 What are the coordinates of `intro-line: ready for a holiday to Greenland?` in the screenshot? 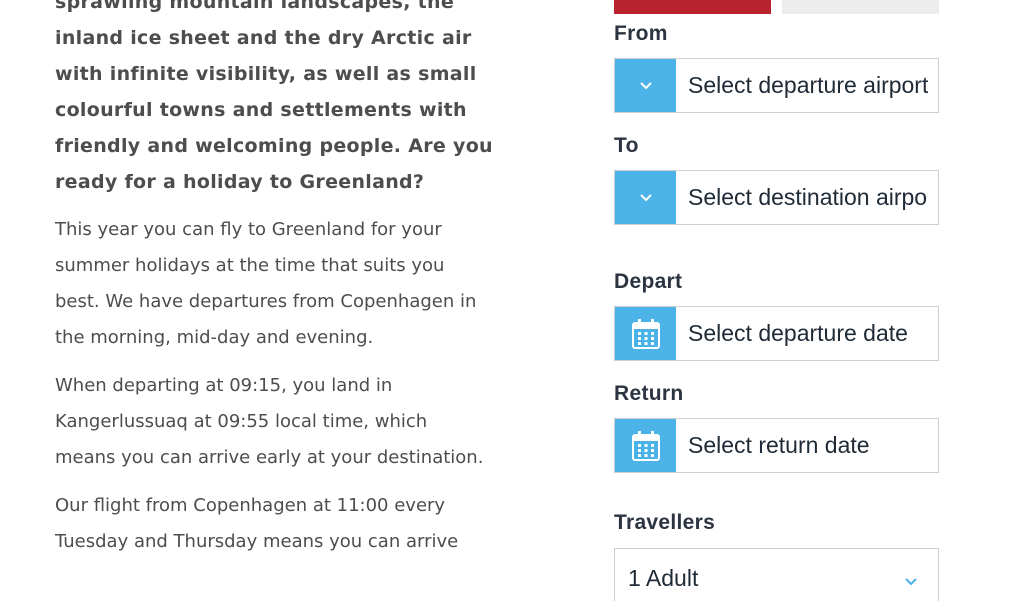 It's located at (240, 182).